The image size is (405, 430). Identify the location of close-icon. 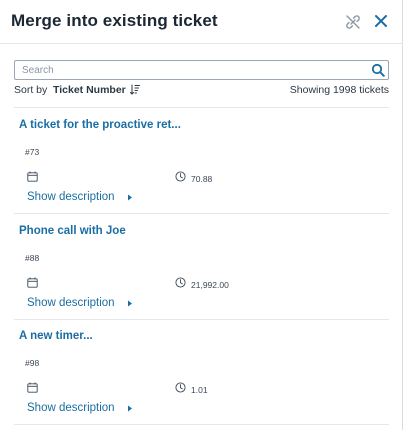
(381, 21).